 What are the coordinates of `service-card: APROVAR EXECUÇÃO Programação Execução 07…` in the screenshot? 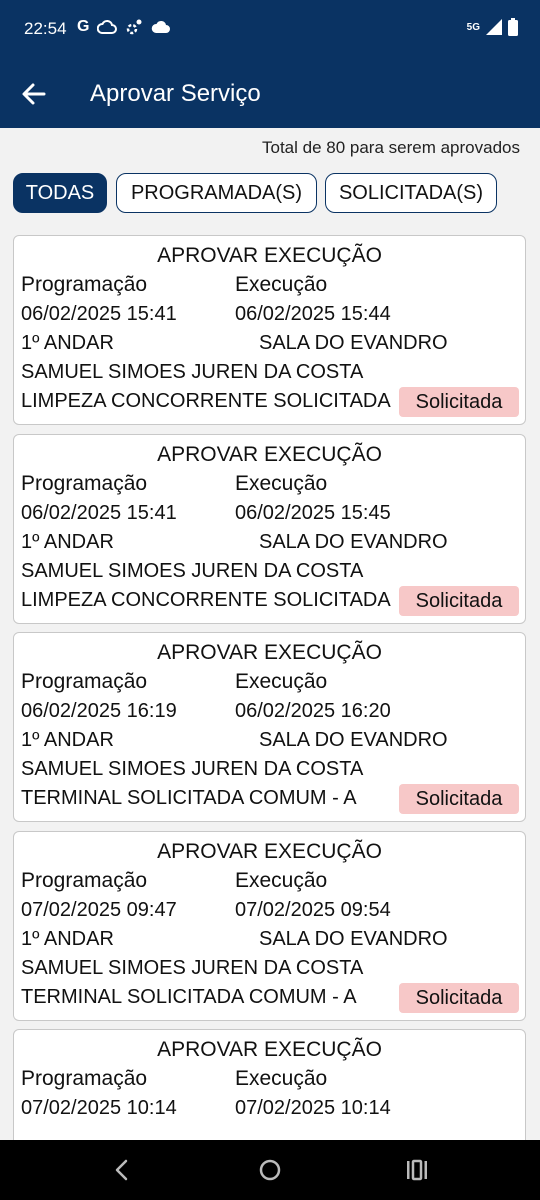 It's located at (269, 1084).